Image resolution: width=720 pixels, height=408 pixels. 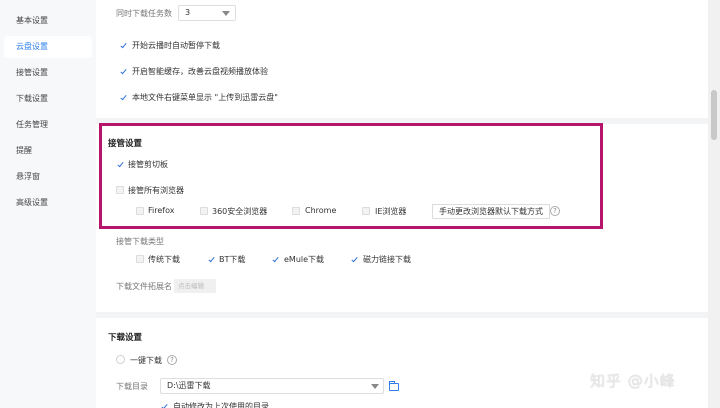 What do you see at coordinates (394, 386) in the screenshot?
I see `folder-icon` at bounding box center [394, 386].